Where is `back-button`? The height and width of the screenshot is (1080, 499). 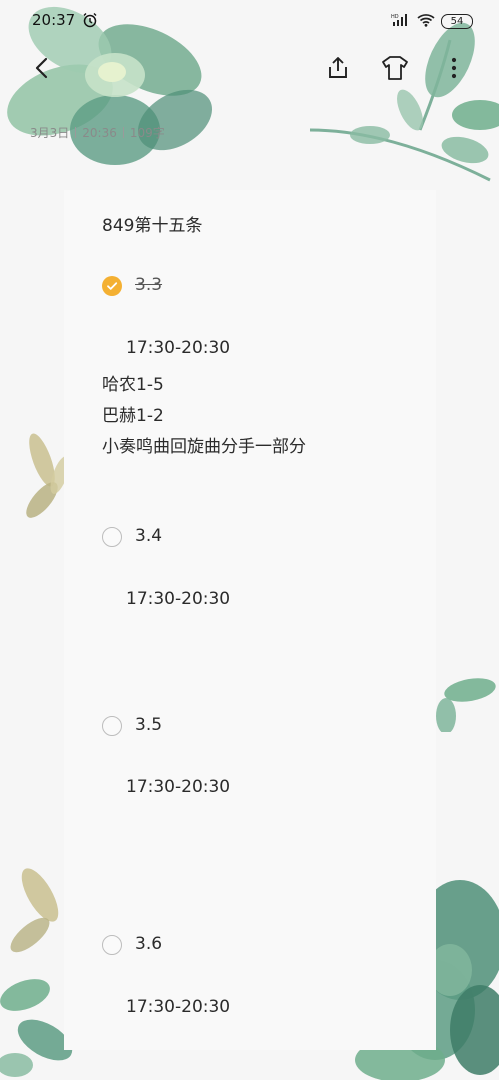
back-button is located at coordinates (42, 68).